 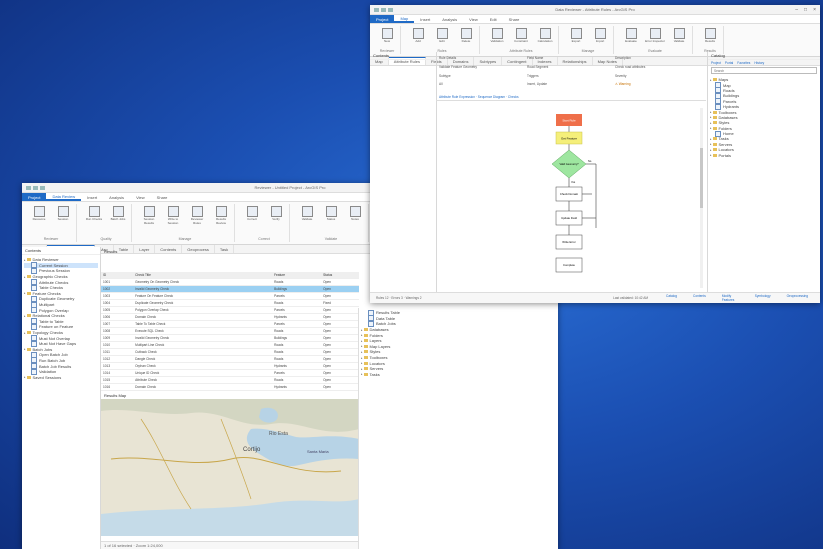 I want to click on prop-value: All, so click(x=483, y=86).